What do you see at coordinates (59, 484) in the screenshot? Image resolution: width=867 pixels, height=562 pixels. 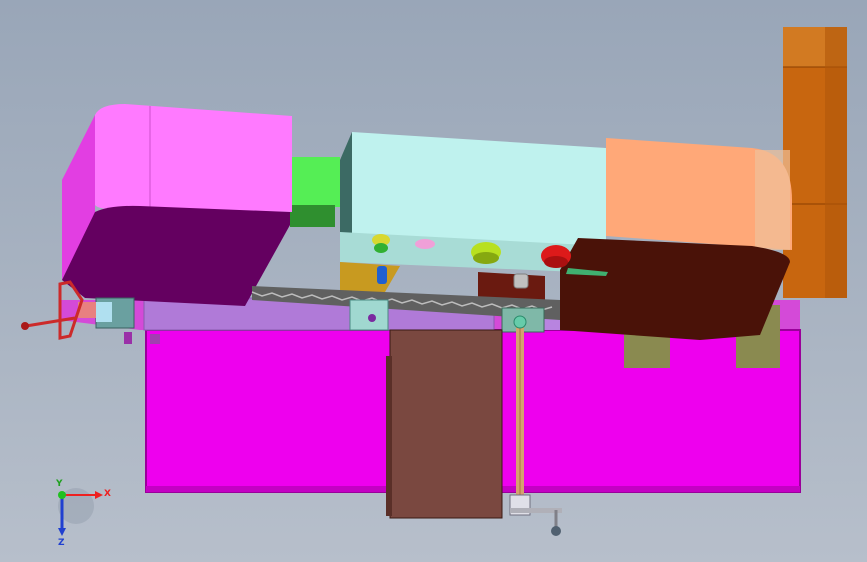 I see `y-axis-label: Y` at bounding box center [59, 484].